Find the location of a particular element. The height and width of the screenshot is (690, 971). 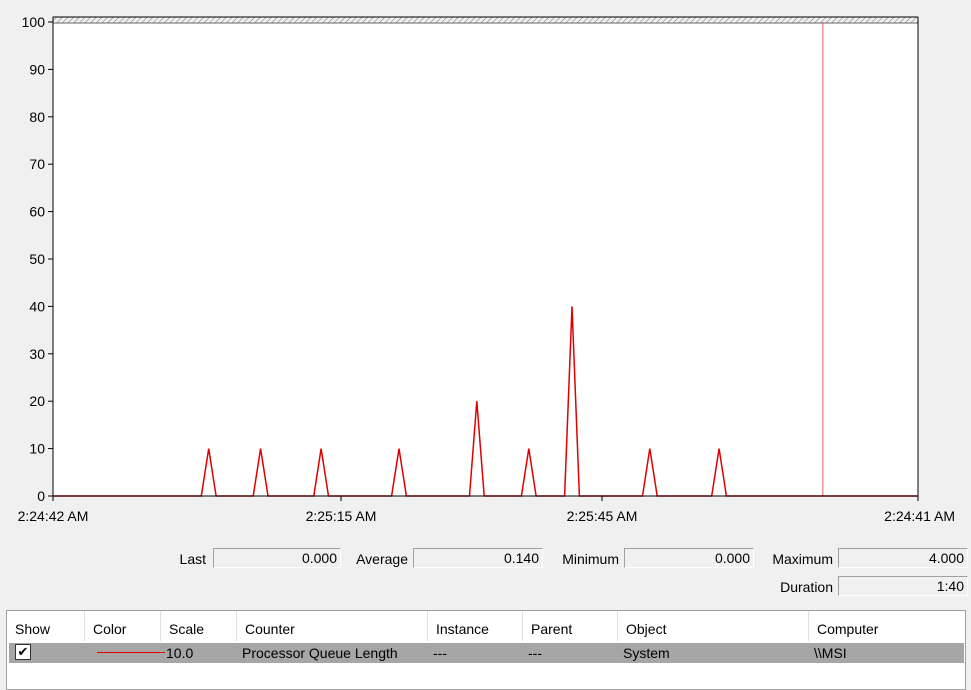

minimum-value: 0.000 is located at coordinates (689, 558).